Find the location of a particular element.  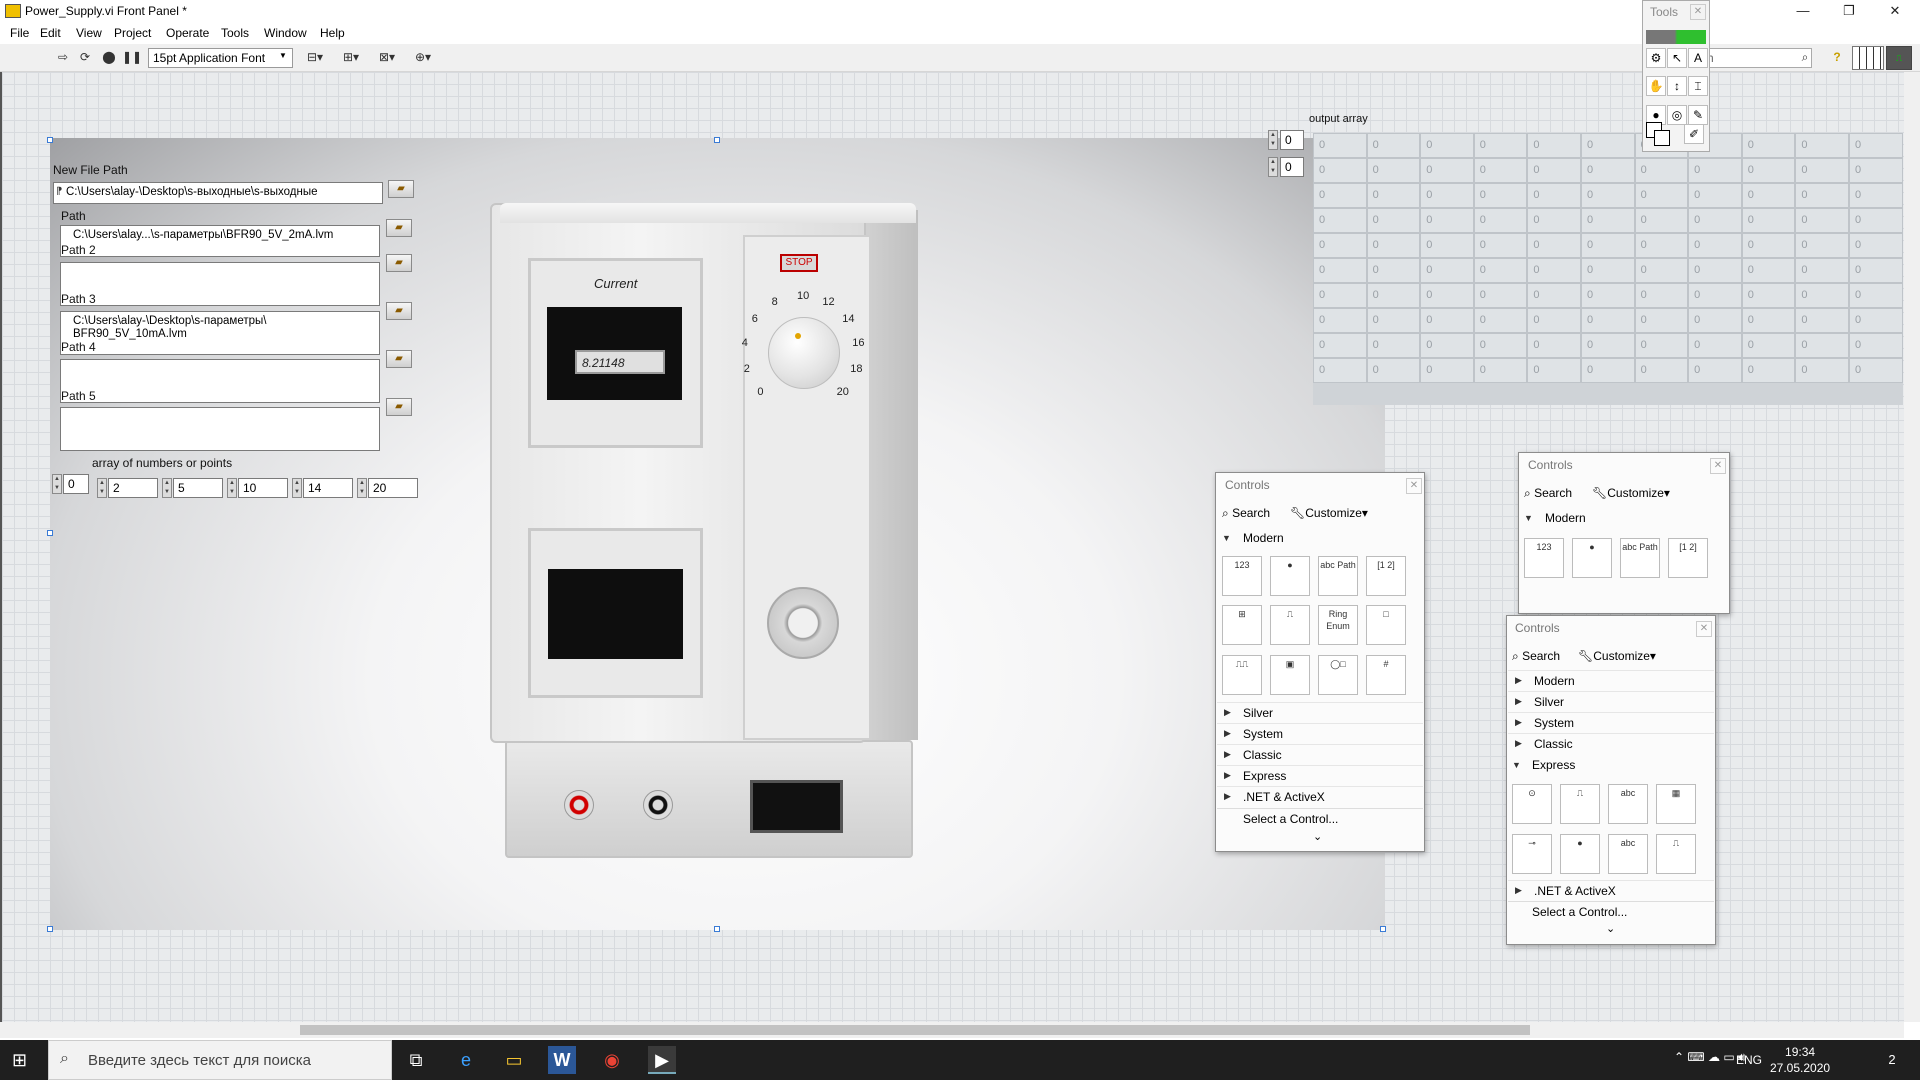

menu-edit: Edit is located at coordinates (50, 33).